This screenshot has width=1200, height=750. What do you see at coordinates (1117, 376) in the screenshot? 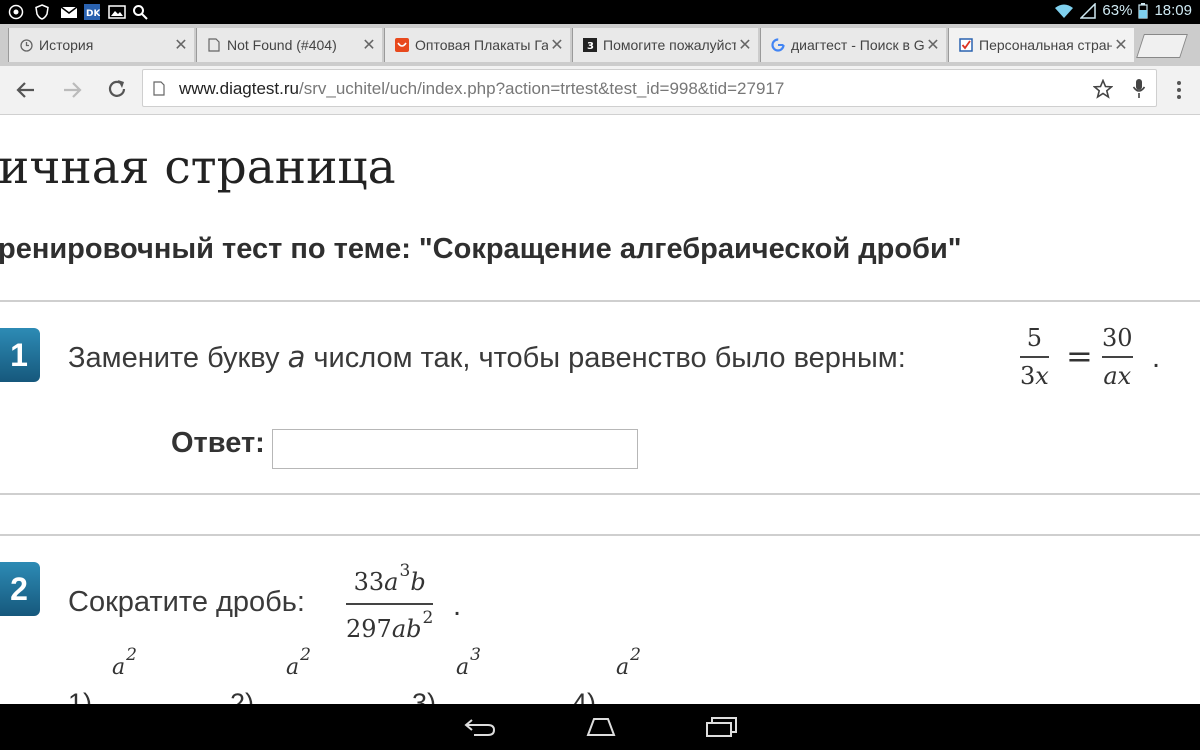
I see `frac-denominator: ax` at bounding box center [1117, 376].